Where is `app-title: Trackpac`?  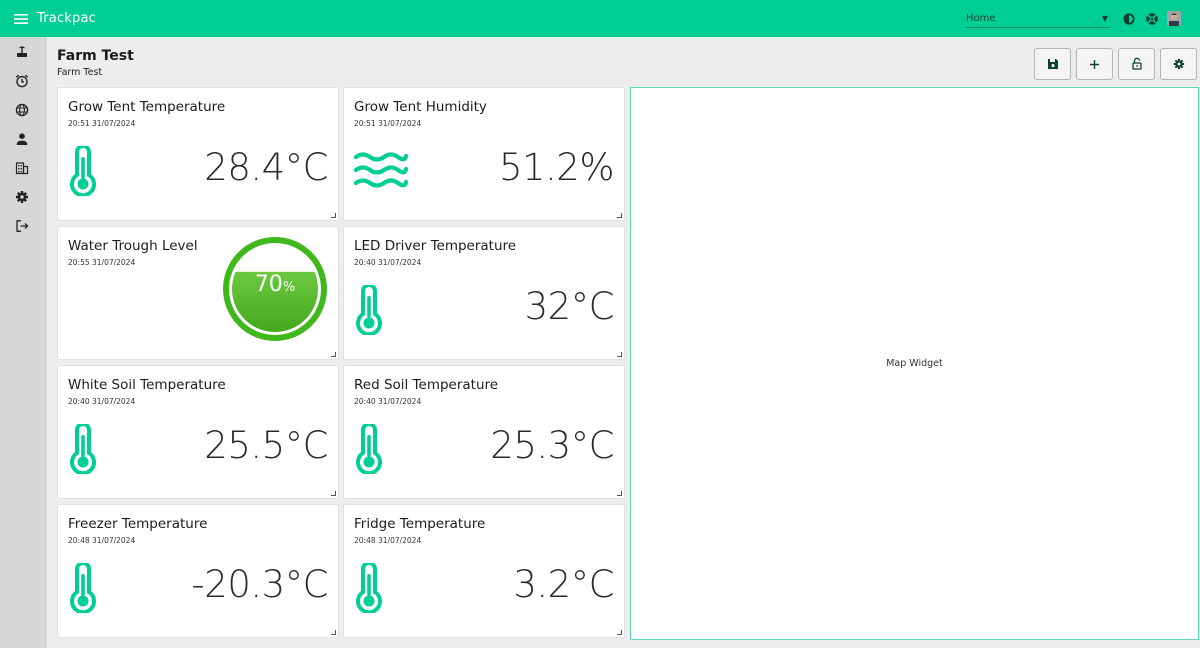 app-title: Trackpac is located at coordinates (66, 18).